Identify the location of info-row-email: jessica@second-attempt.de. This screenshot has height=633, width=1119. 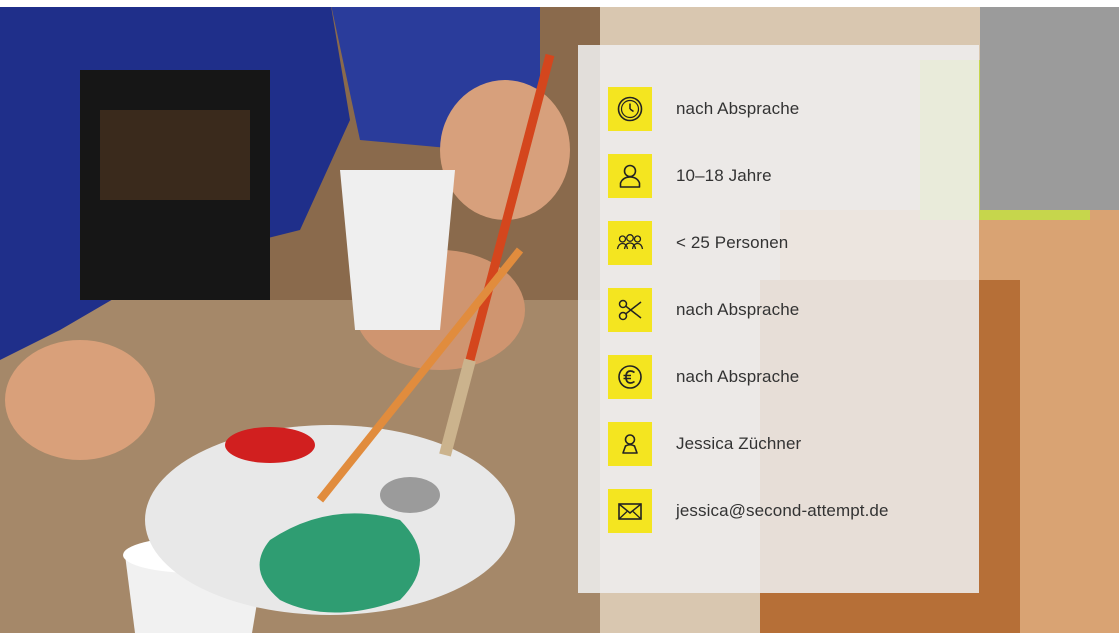
(748, 511).